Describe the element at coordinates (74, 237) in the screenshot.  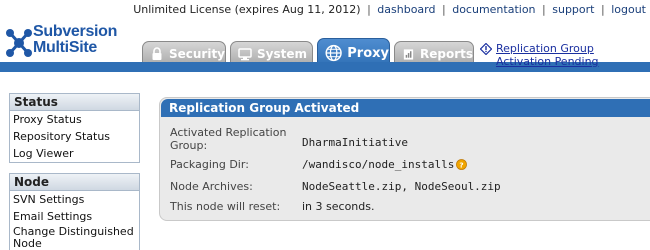
I see `sidebar-item-change-distinguished-node: Change Distinguished Node` at that location.